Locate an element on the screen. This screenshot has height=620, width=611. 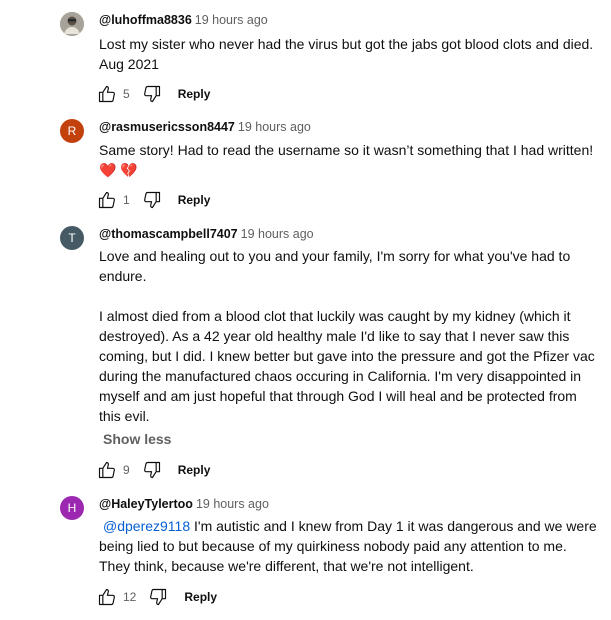
comment-header: @luhoffma8836 19 hours ago is located at coordinates (183, 20).